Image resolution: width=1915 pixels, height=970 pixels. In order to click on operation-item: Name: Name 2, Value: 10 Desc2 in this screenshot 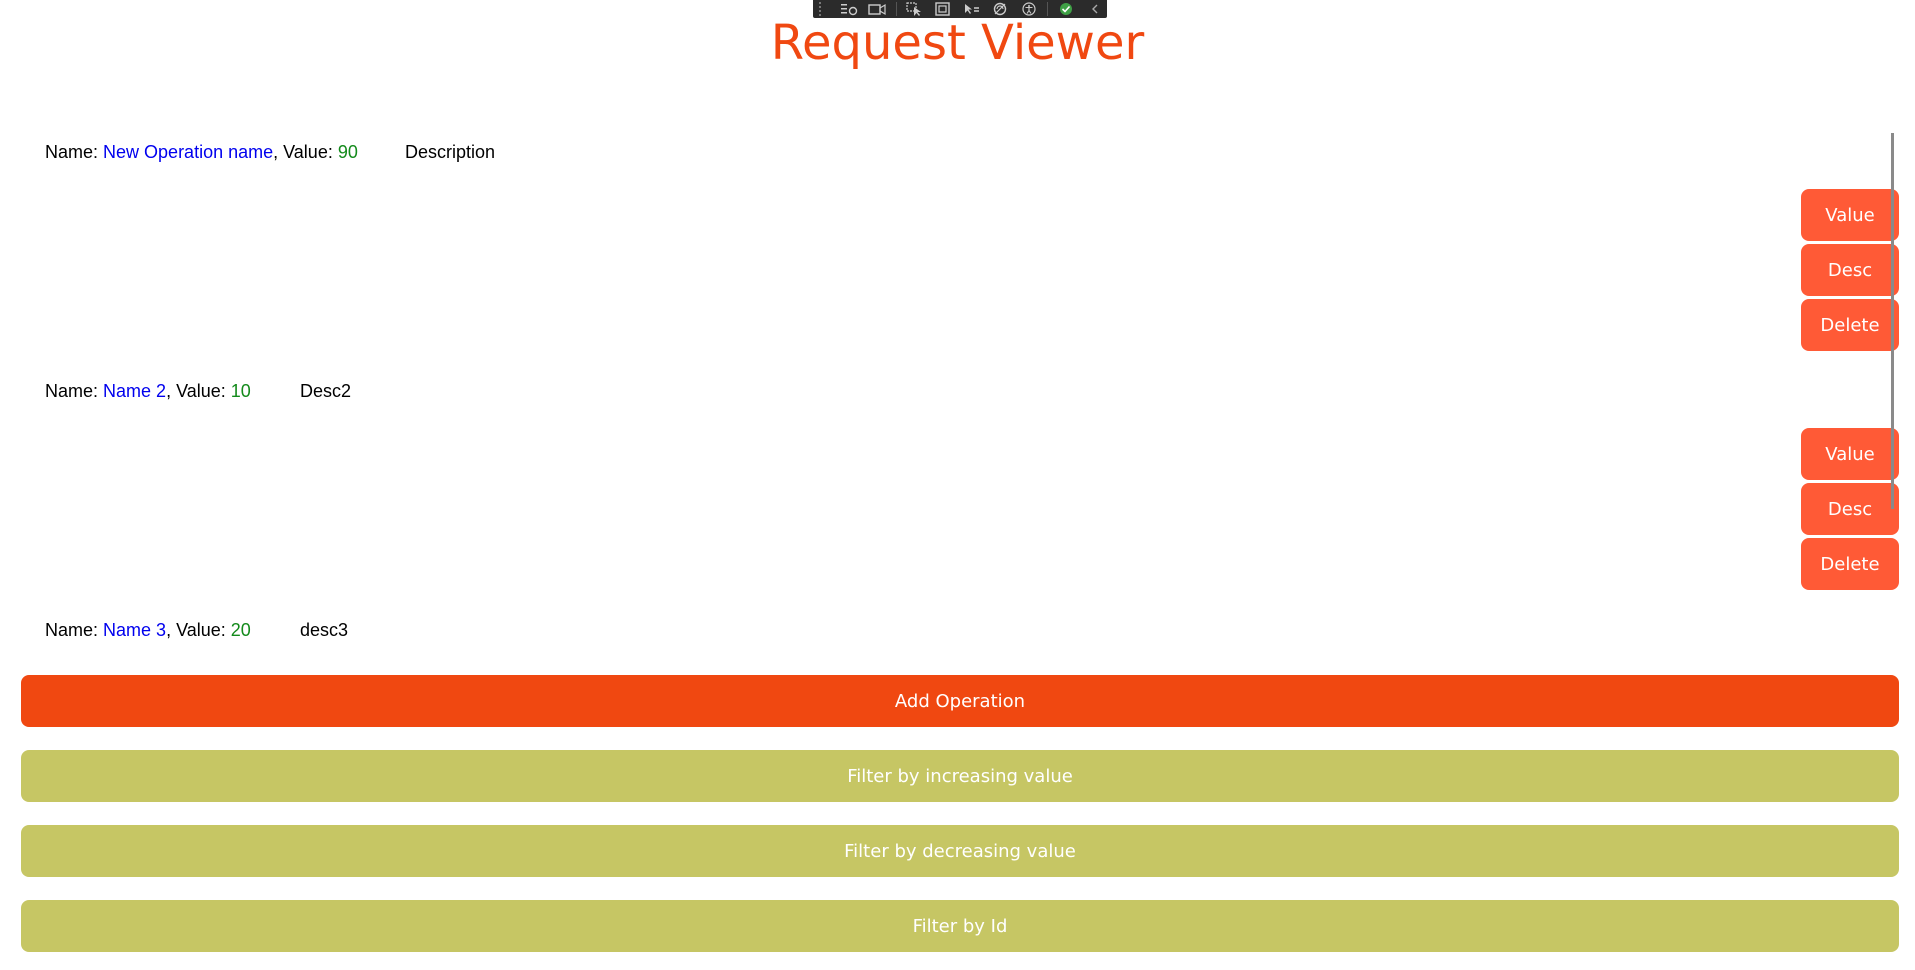, I will do `click(198, 391)`.